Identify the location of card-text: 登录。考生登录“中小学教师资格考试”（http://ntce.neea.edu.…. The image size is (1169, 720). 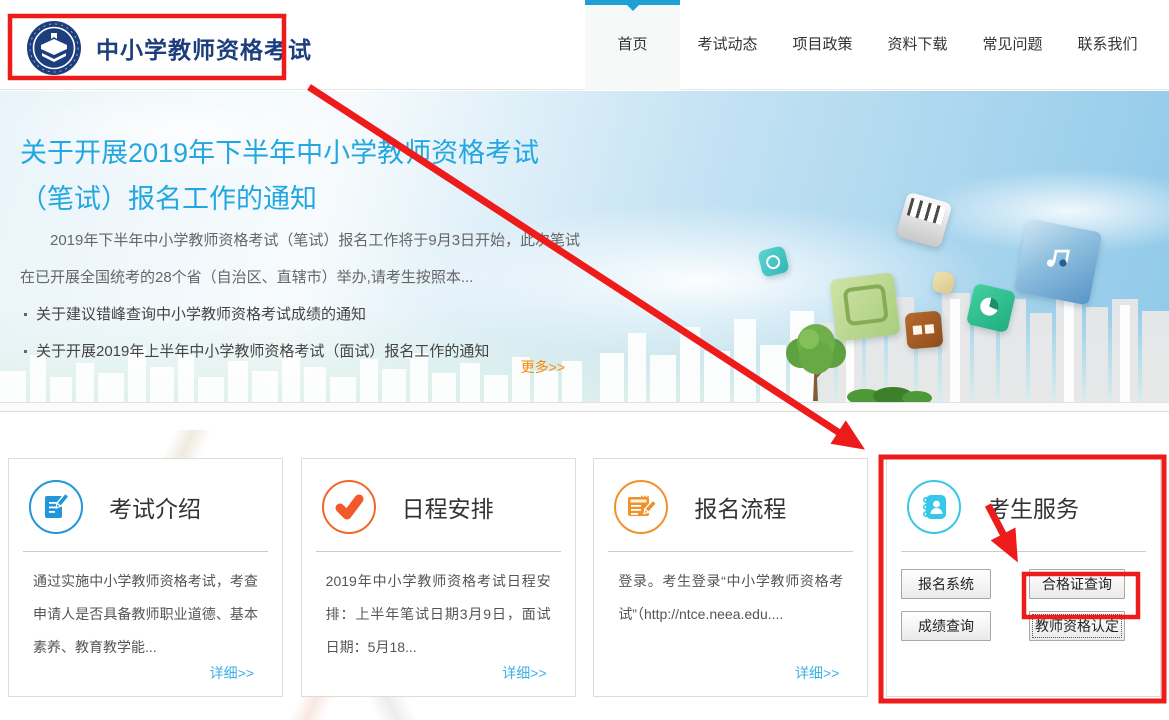
(731, 597).